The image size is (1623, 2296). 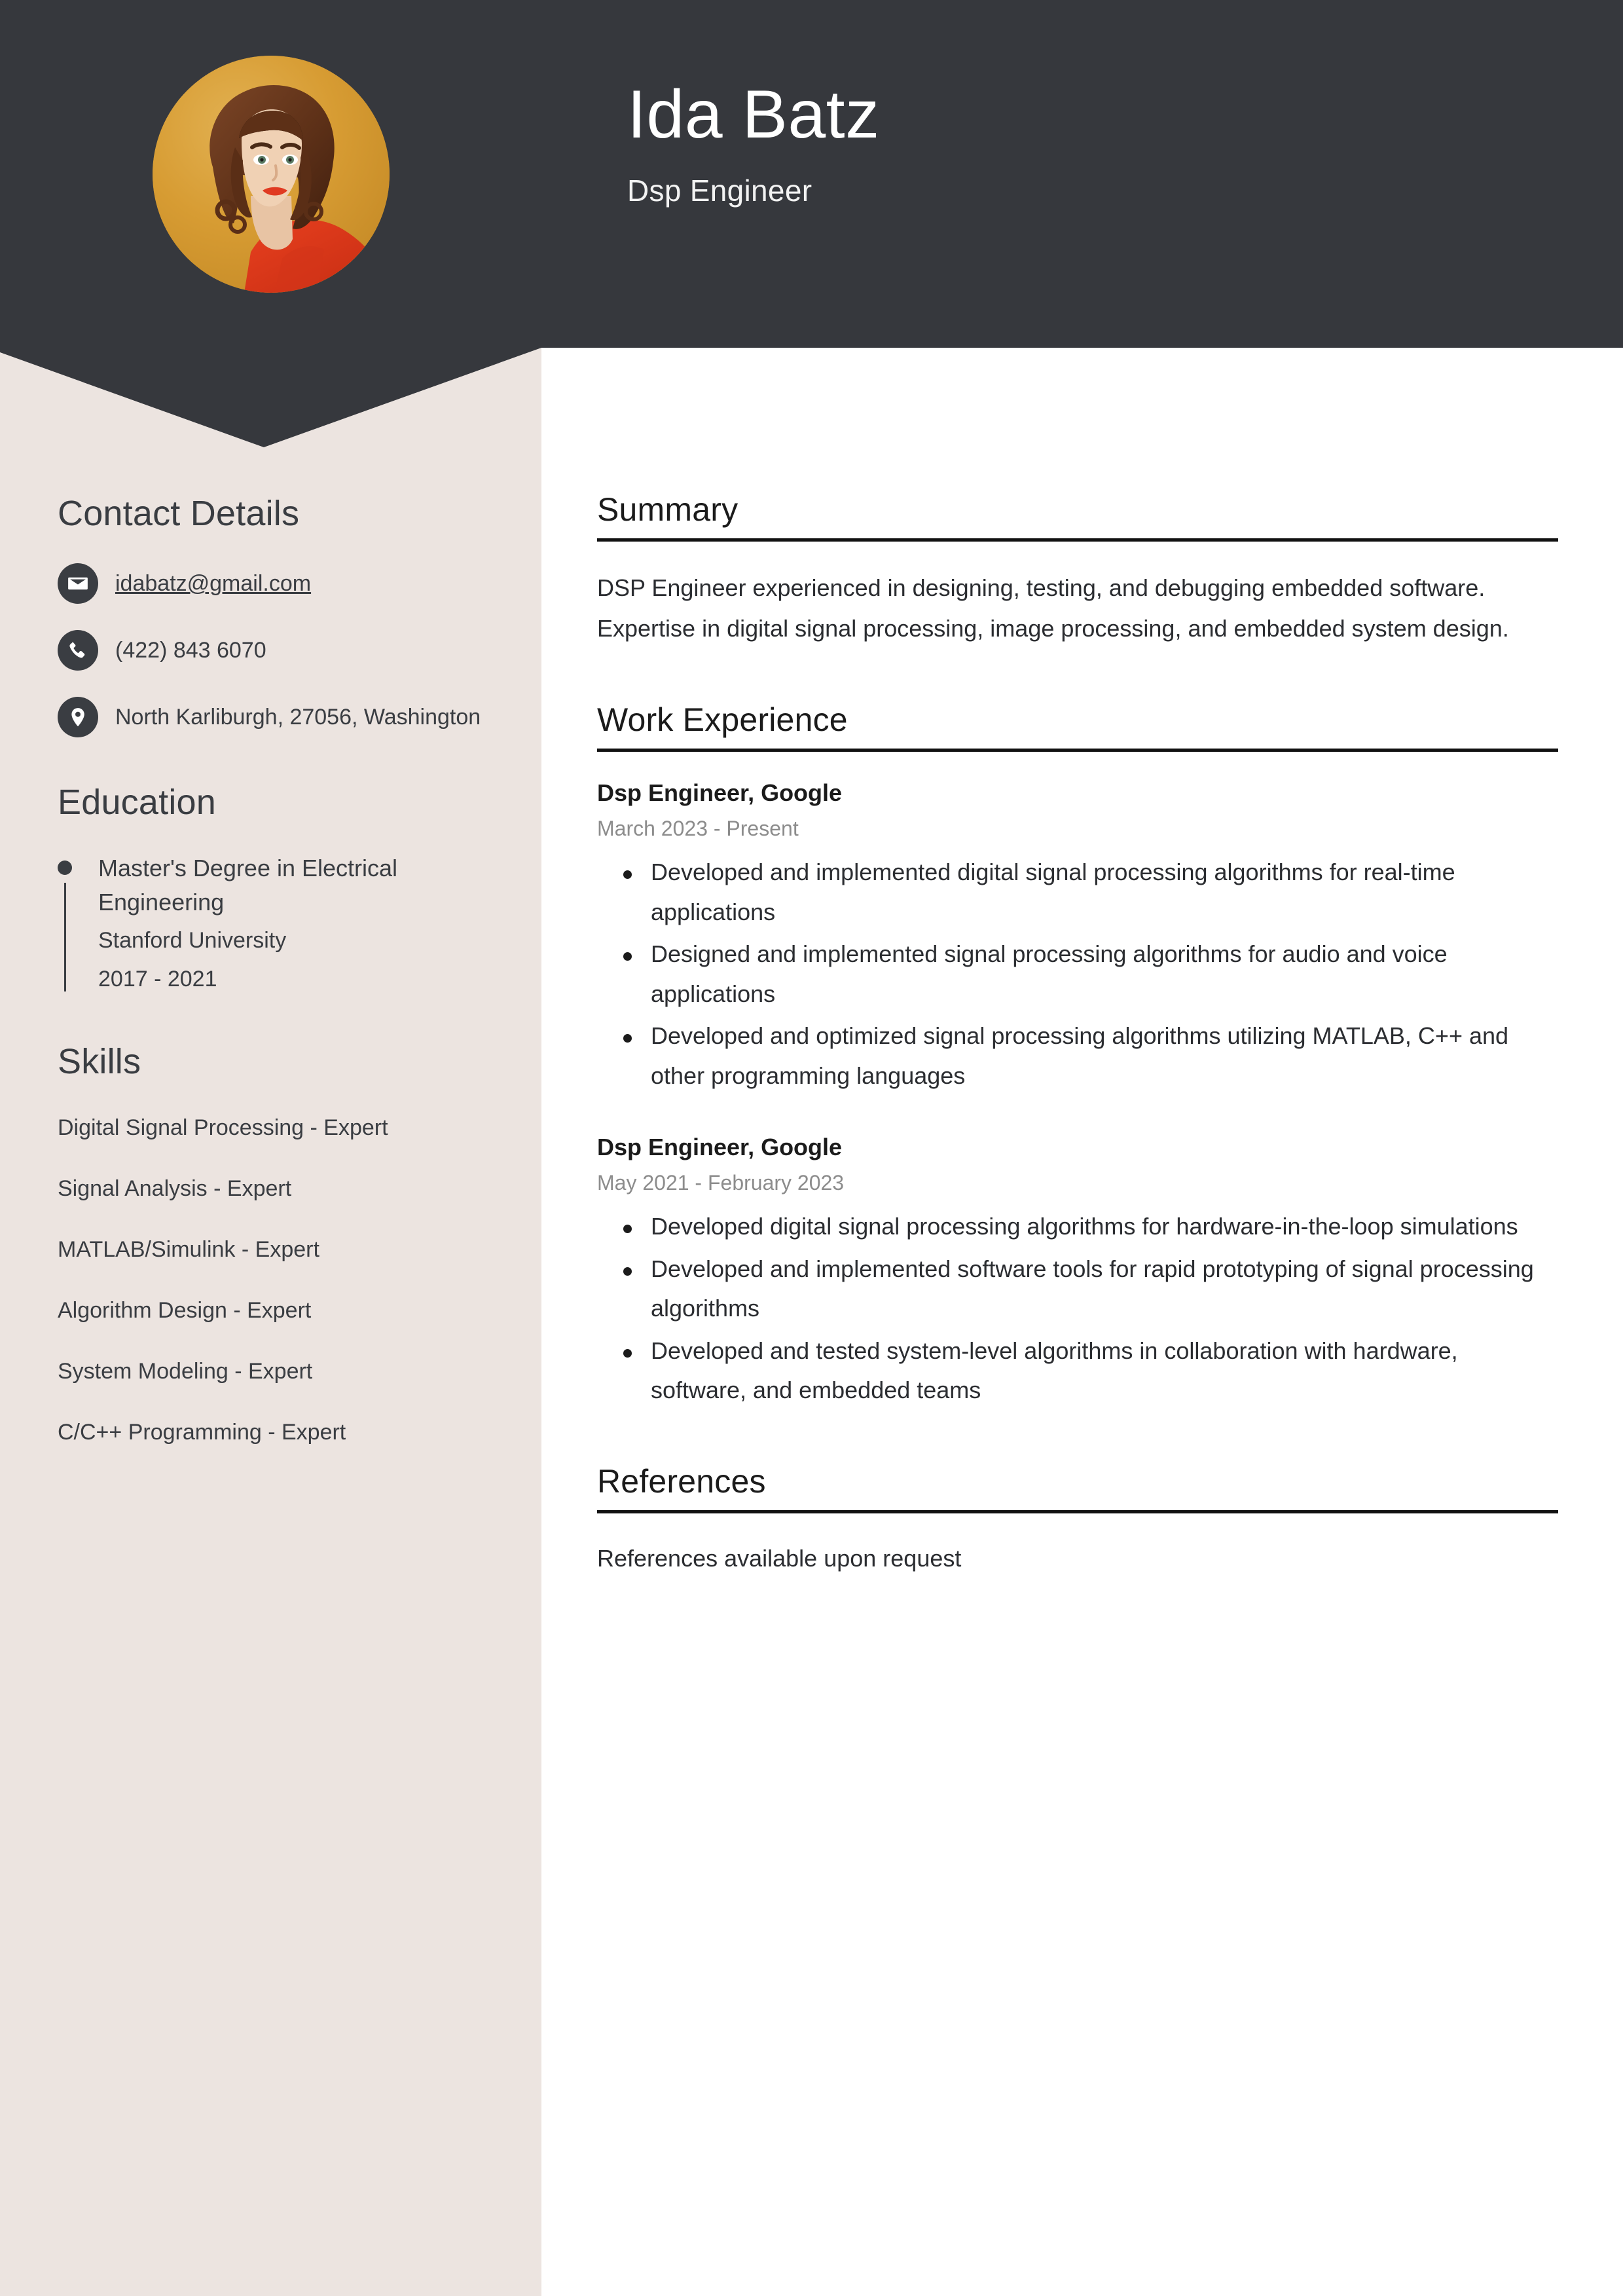 I want to click on contact-email-value: idabatz@gmail.com, so click(x=213, y=582).